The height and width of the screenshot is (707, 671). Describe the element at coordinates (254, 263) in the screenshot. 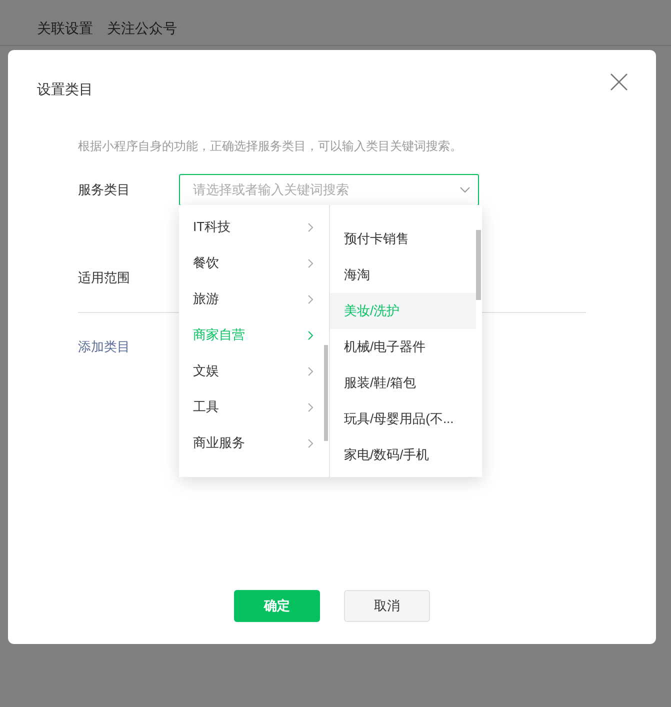

I see `category-item: 餐饮` at that location.